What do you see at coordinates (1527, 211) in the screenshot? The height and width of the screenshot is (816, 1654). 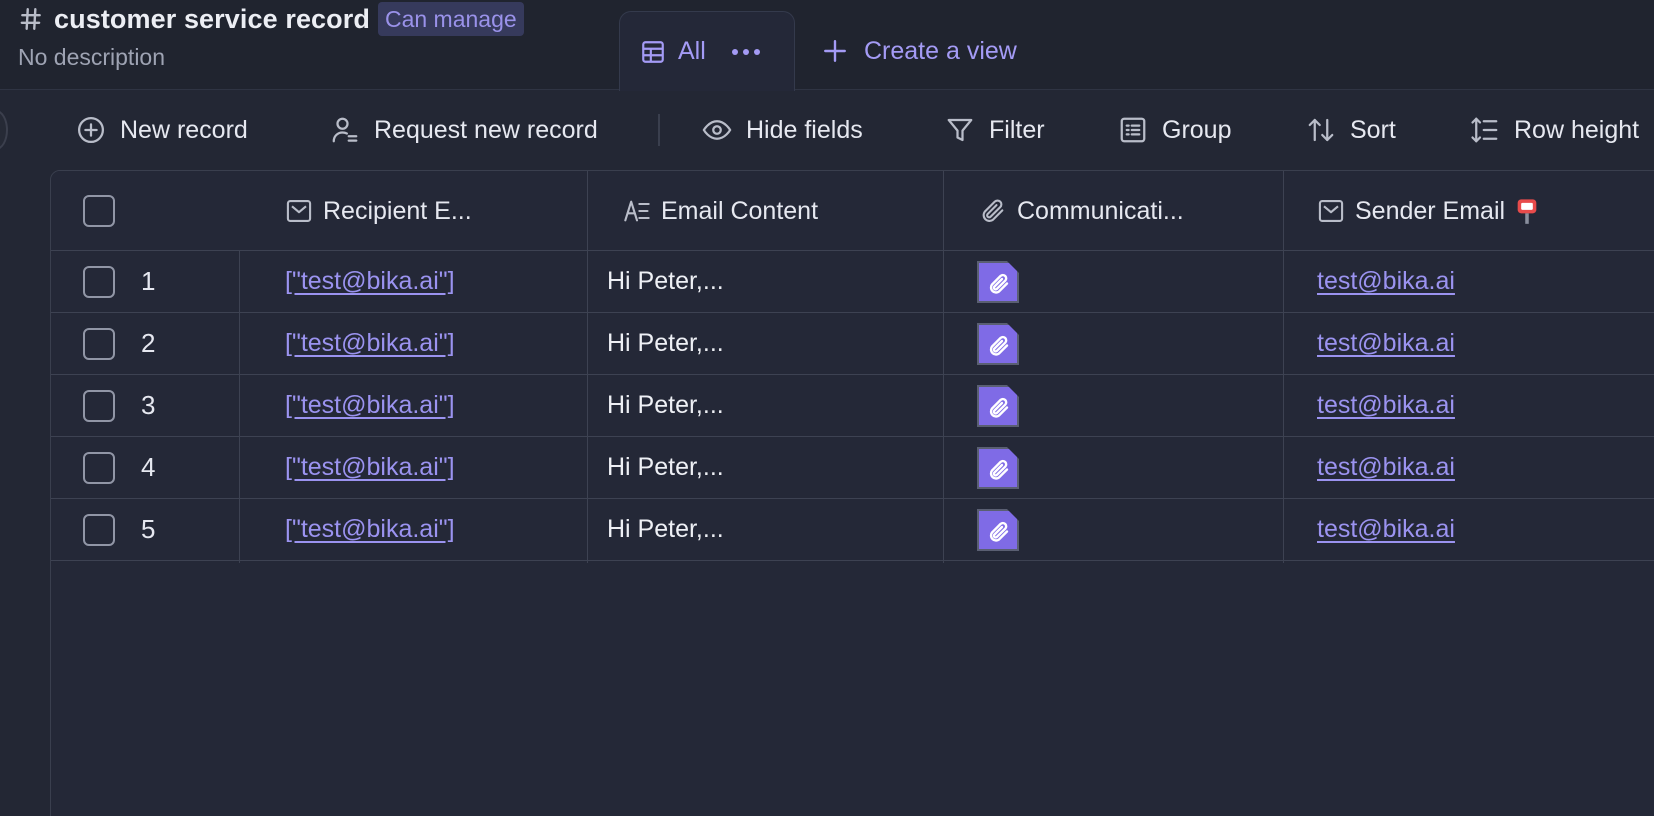 I see `mailbox-emoji-icon` at bounding box center [1527, 211].